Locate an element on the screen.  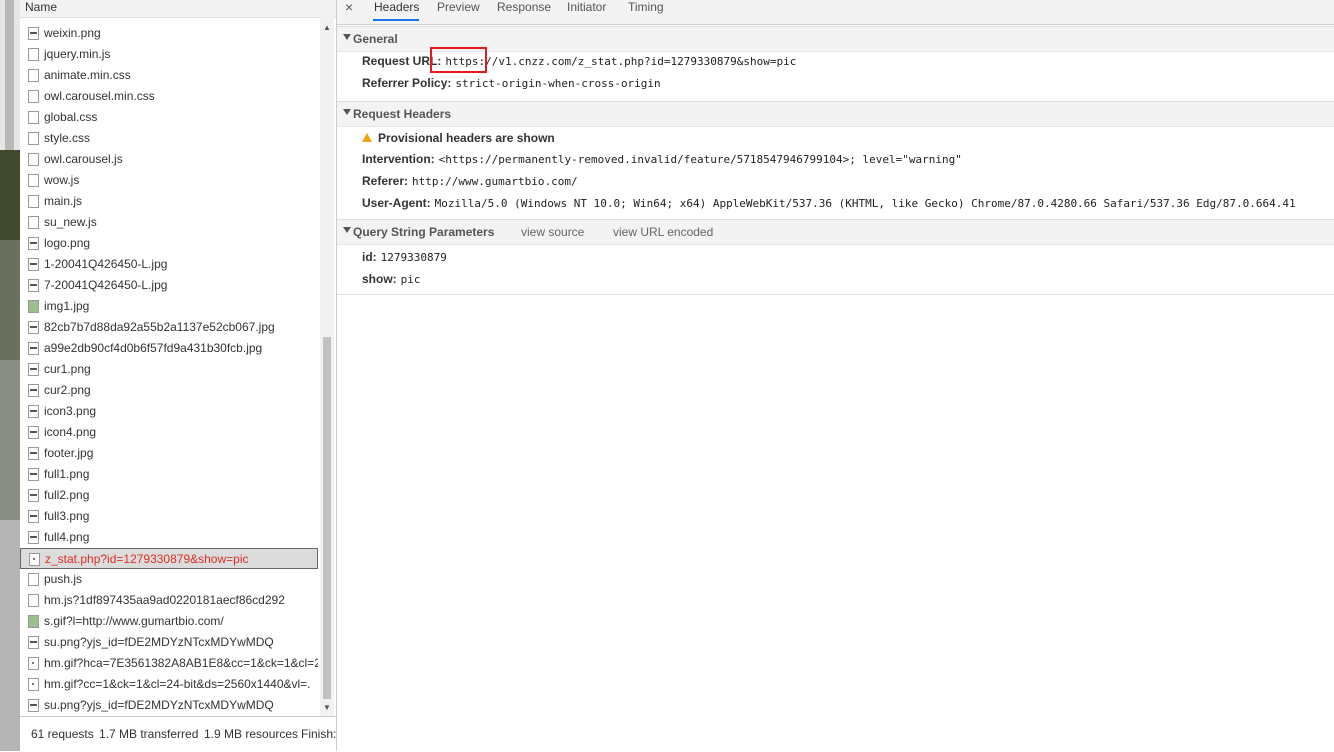
referer-value: http://www.gumartbio.com/ is located at coordinates (495, 181).